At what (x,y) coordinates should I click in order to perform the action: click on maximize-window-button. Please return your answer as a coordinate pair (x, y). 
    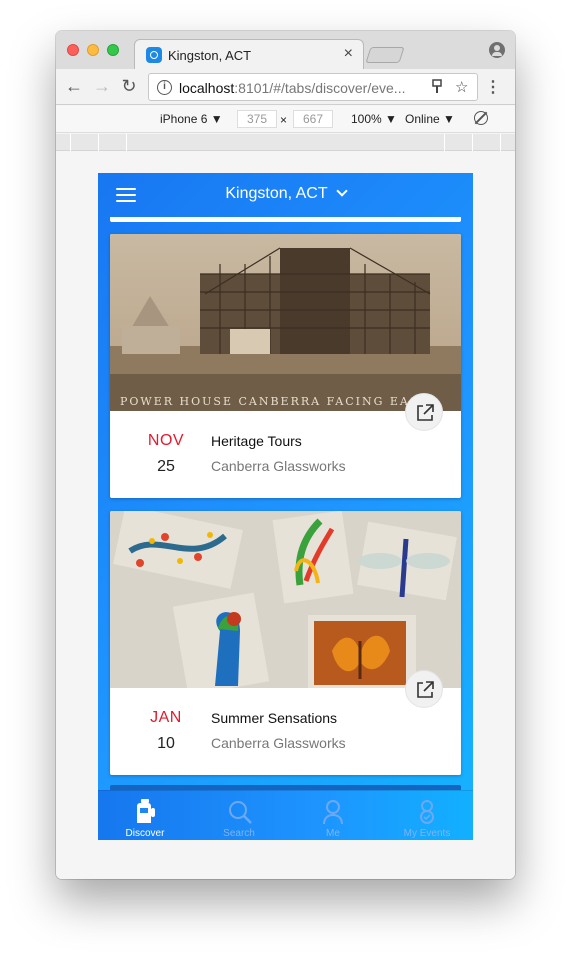
    Looking at the image, I should click on (113, 50).